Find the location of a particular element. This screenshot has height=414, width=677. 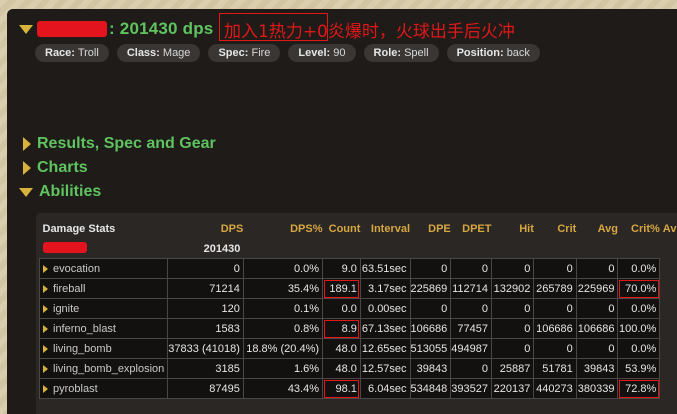

ability-name-cell: living_bomb_explosion is located at coordinates (103, 368).